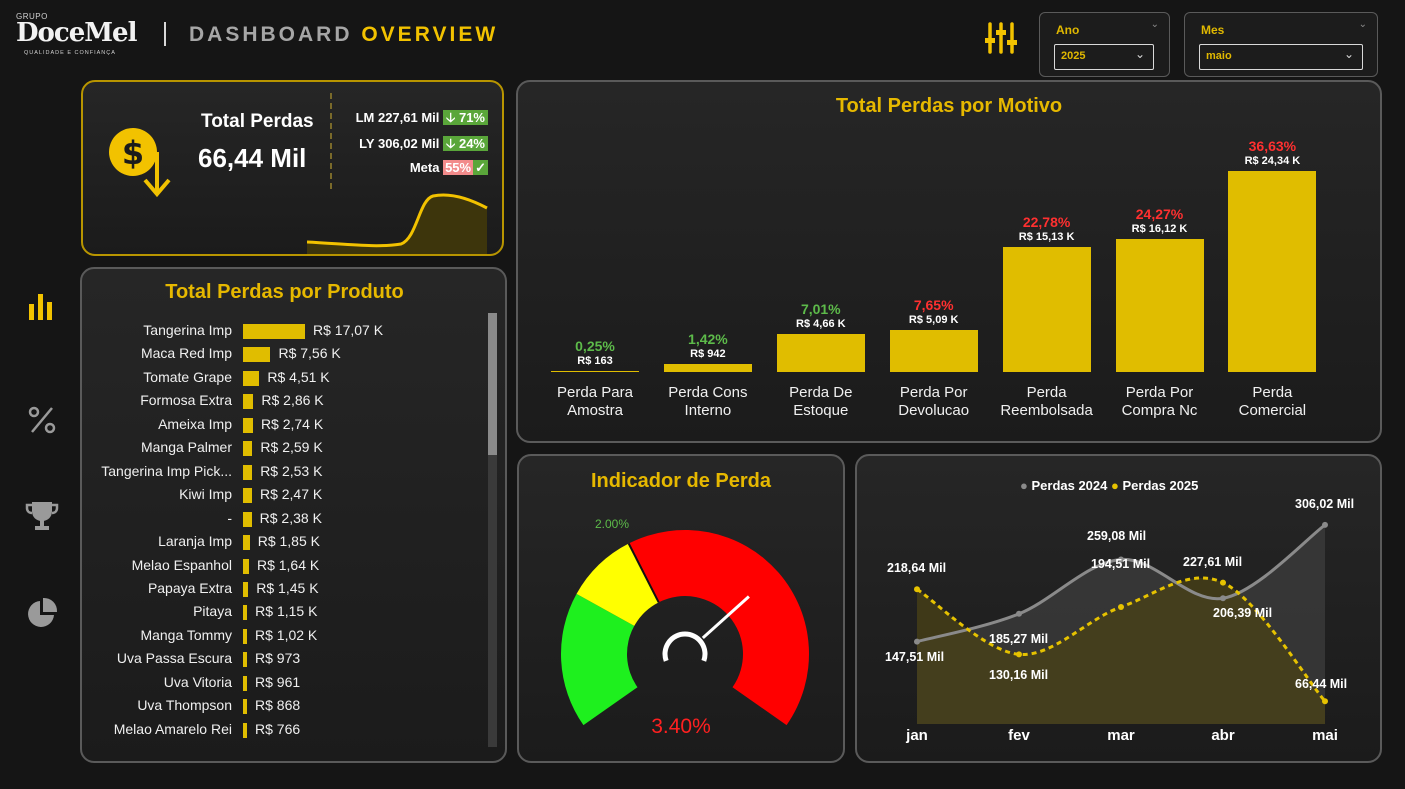 The image size is (1405, 789). What do you see at coordinates (708, 392) in the screenshot?
I see `category-line1: Perda Cons` at bounding box center [708, 392].